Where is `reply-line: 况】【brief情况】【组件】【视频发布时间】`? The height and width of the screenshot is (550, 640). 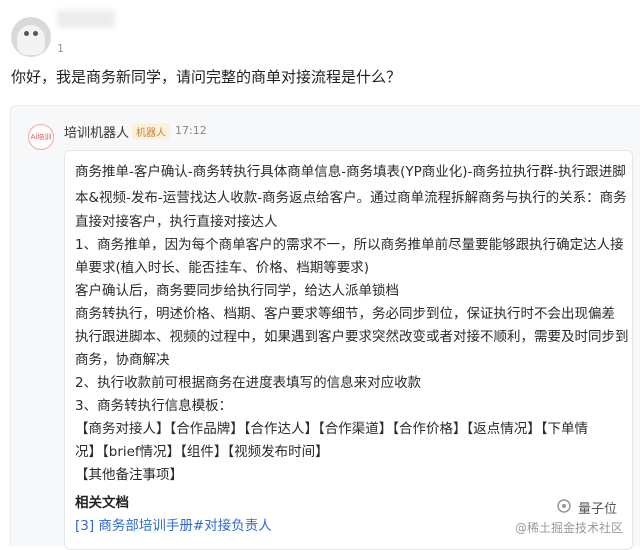
reply-line: 况】【brief情况】【组件】【视频发布时间】 is located at coordinates (202, 452).